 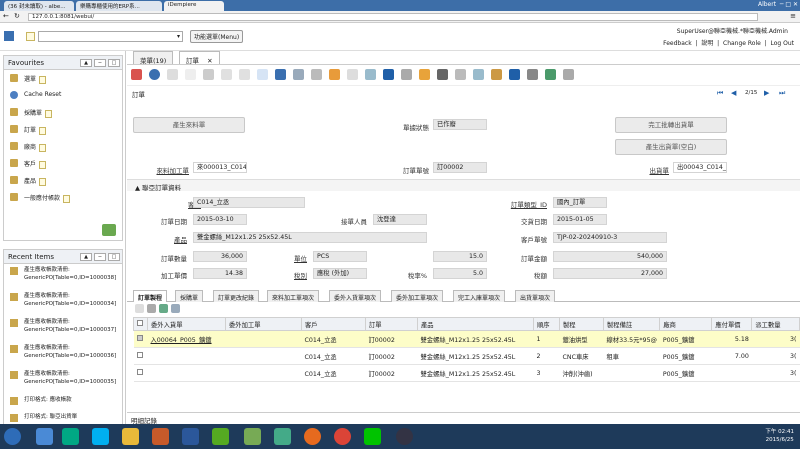 What do you see at coordinates (677, 43) in the screenshot?
I see `feedback-link: Feedback` at bounding box center [677, 43].